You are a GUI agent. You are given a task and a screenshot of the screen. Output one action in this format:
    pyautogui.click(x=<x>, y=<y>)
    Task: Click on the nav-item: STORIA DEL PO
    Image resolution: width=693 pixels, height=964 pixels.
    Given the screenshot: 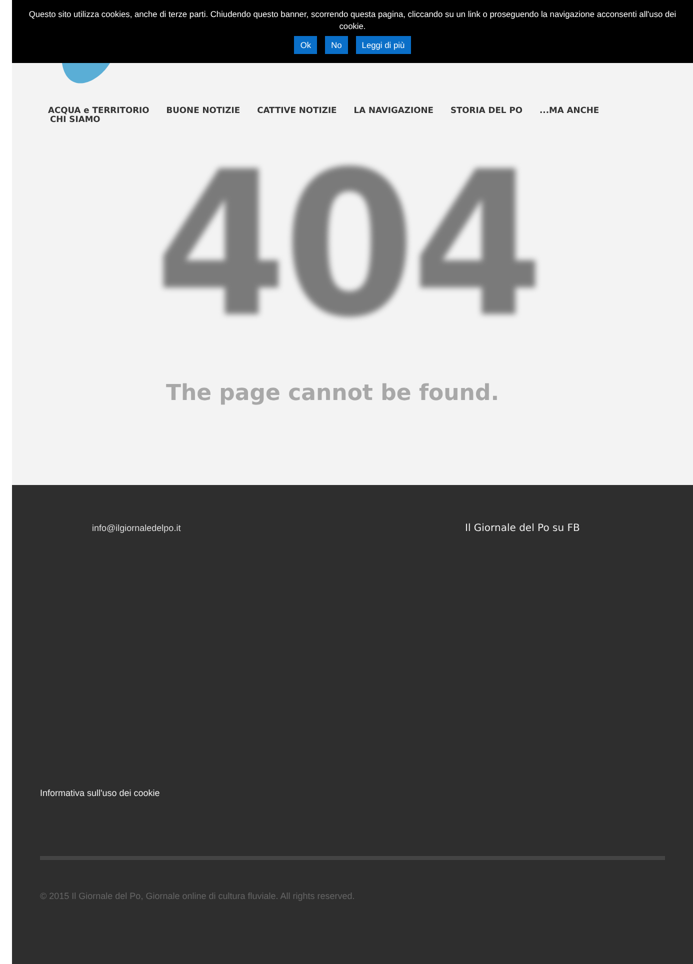 What is the action you would take?
    pyautogui.click(x=486, y=110)
    